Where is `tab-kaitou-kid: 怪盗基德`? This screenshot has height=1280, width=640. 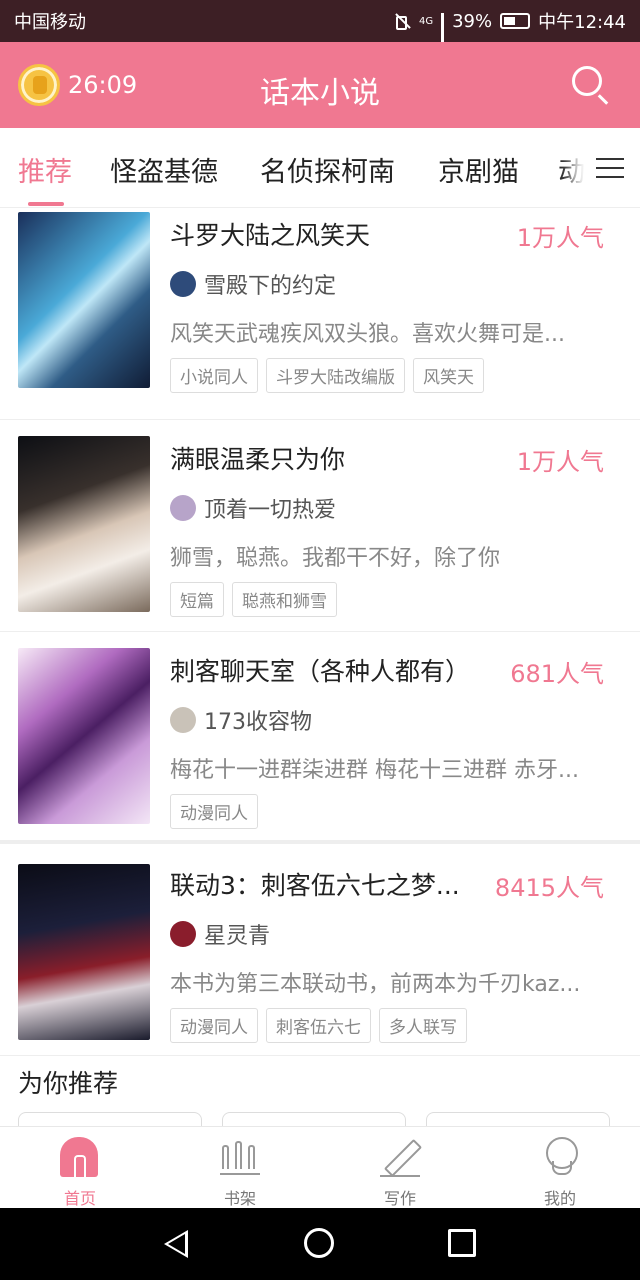
tab-kaitou-kid: 怪盗基德 is located at coordinates (164, 169).